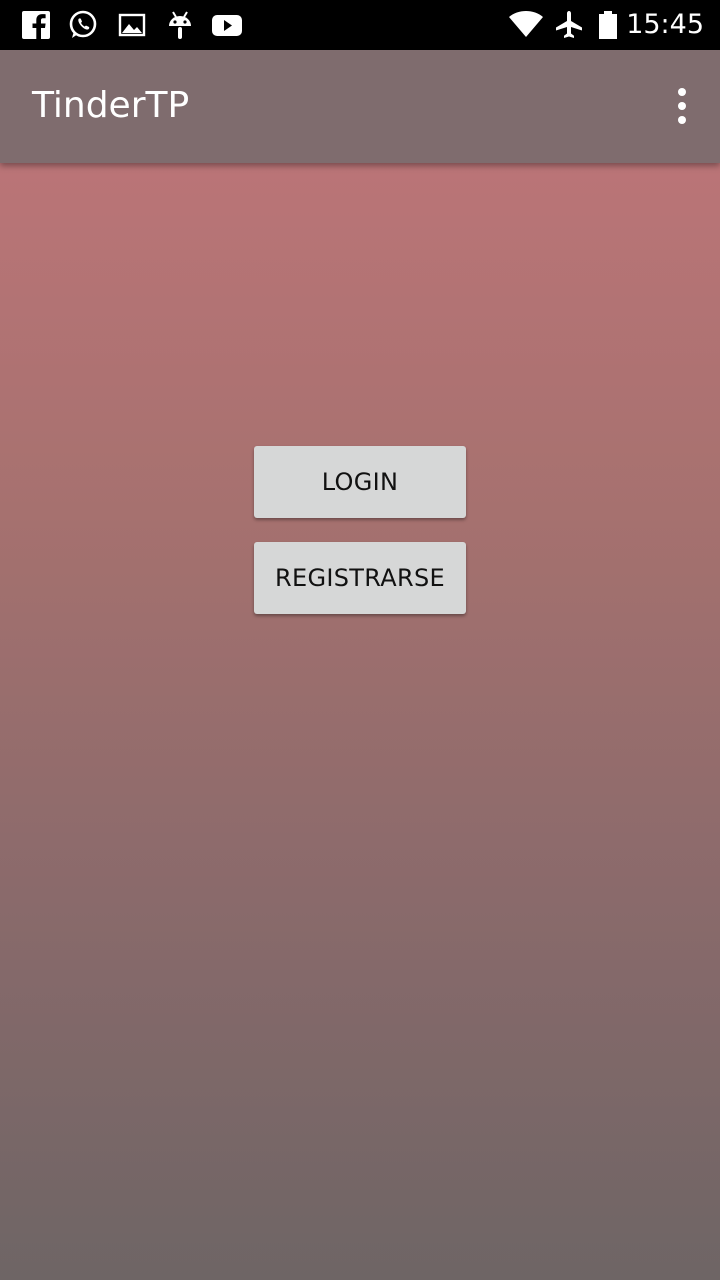 This screenshot has width=720, height=1280. I want to click on login-button: LOGIN, so click(360, 482).